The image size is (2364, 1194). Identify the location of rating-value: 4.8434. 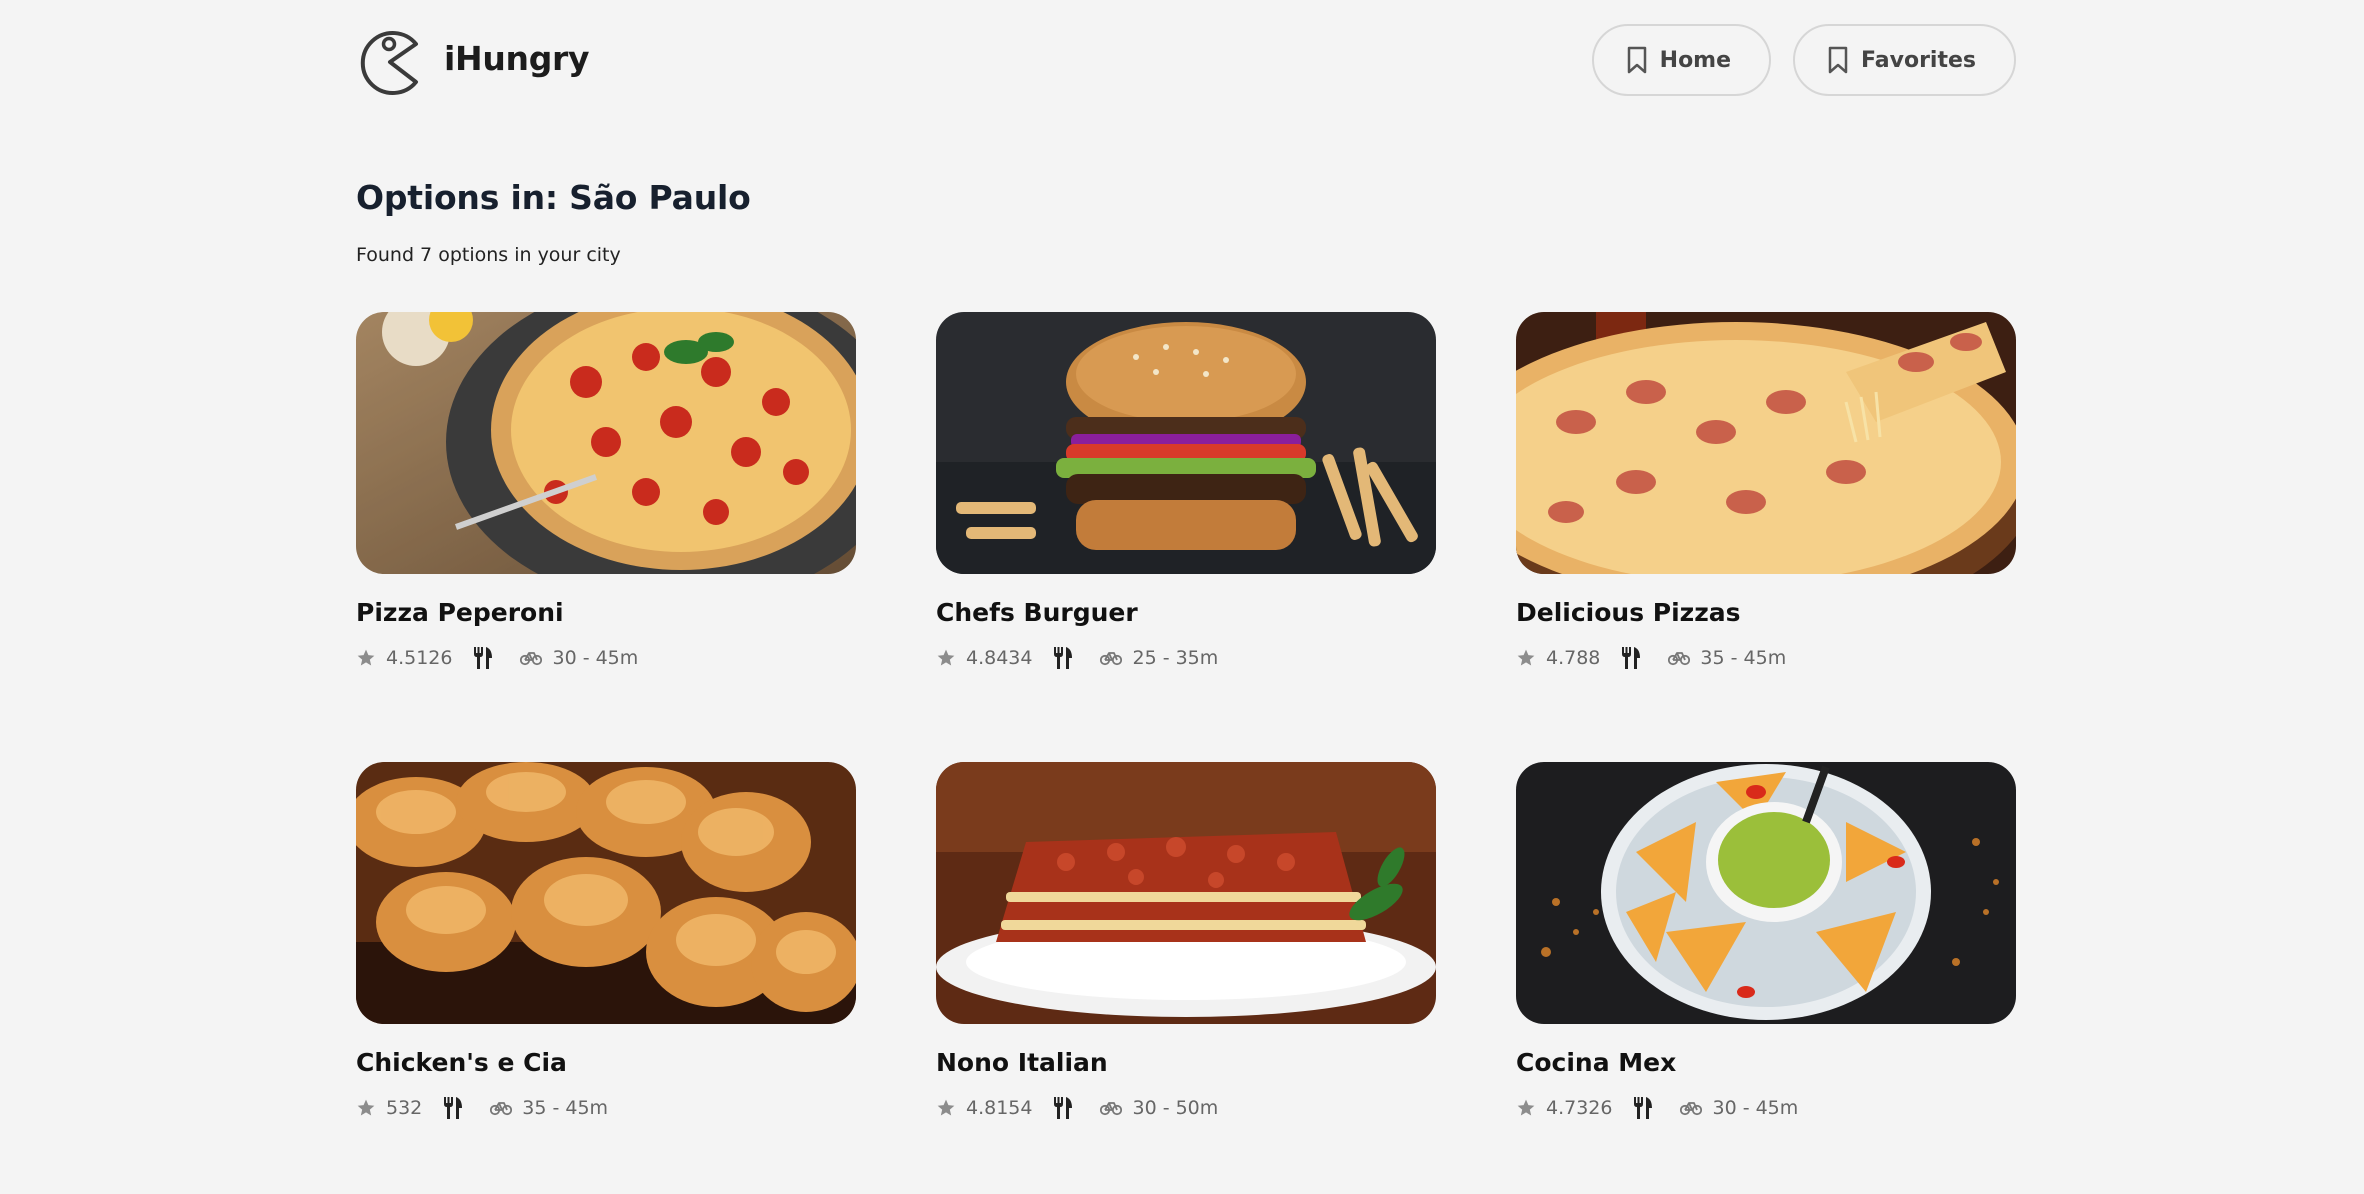
(999, 658).